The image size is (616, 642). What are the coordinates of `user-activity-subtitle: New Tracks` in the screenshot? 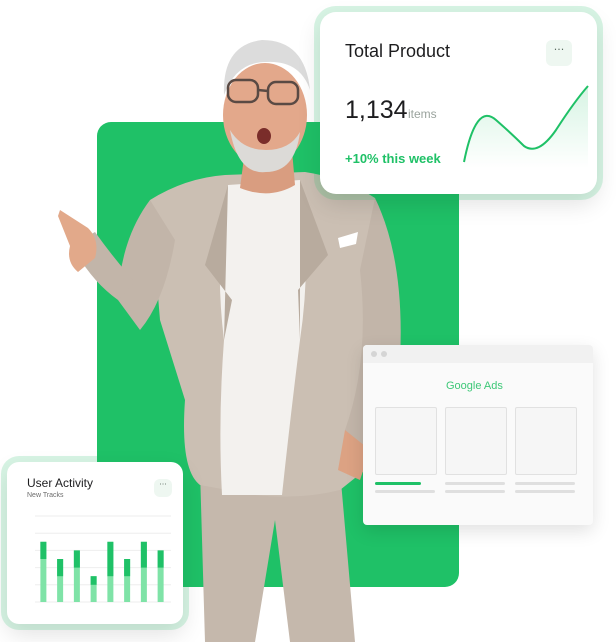 It's located at (45, 495).